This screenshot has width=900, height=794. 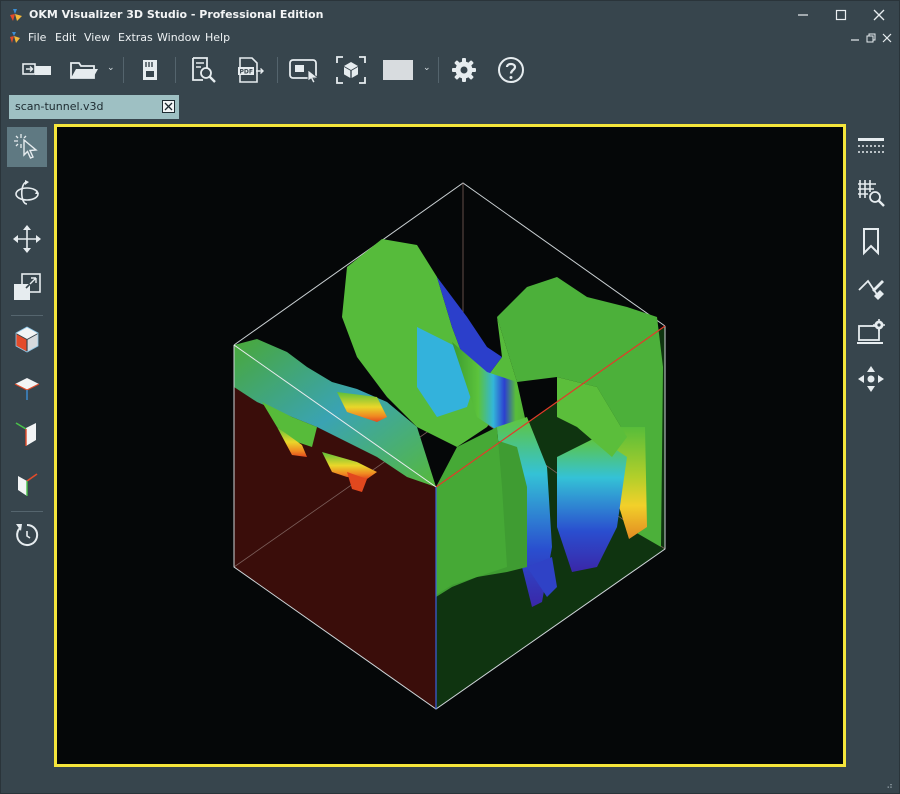 I want to click on app-logo-icon, so click(x=16, y=15).